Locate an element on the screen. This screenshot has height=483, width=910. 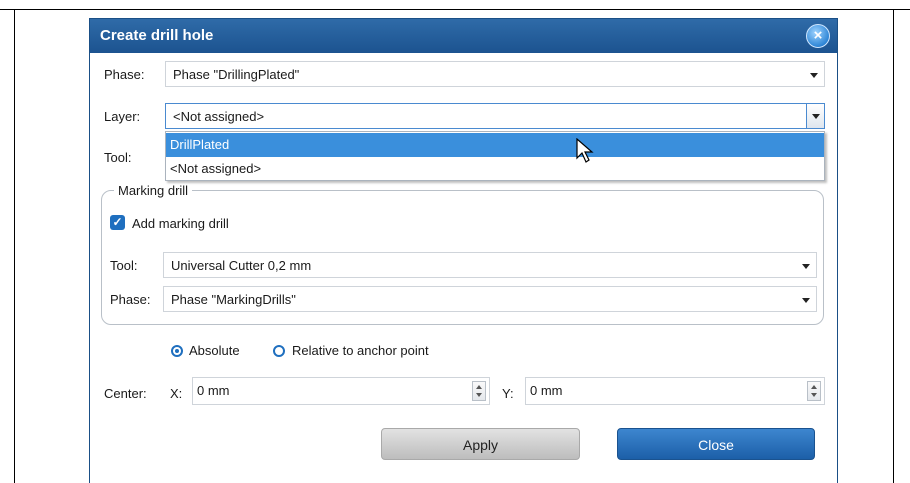
layer-label: Layer: is located at coordinates (122, 116).